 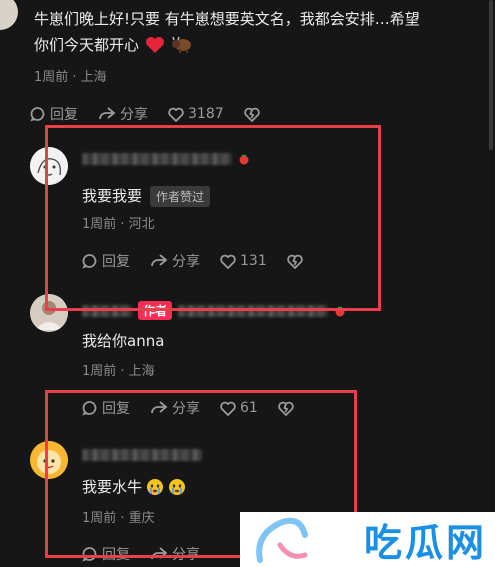 What do you see at coordinates (282, 540) in the screenshot?
I see `watermark-logo-icon` at bounding box center [282, 540].